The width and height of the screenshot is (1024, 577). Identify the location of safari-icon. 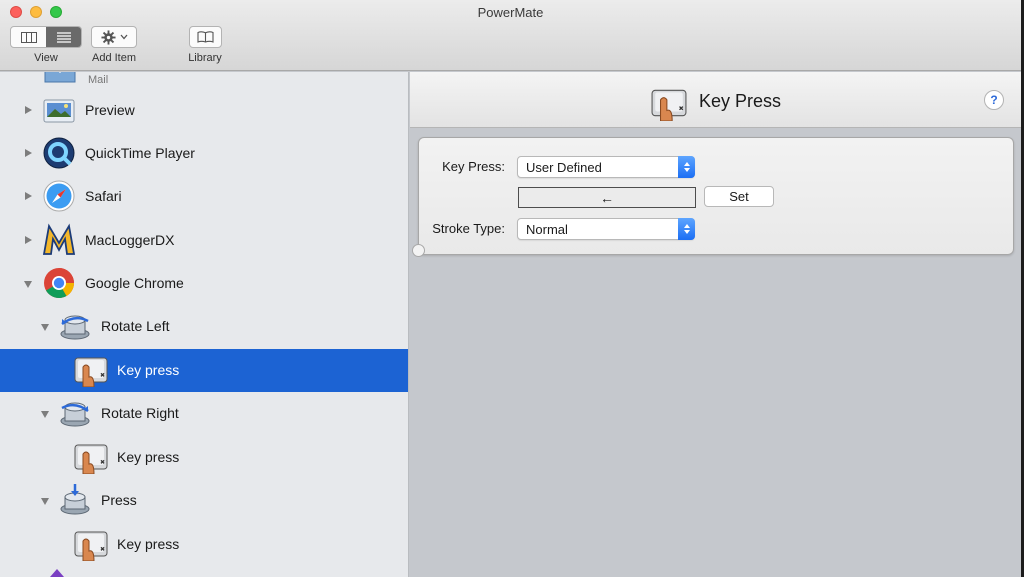
(59, 196).